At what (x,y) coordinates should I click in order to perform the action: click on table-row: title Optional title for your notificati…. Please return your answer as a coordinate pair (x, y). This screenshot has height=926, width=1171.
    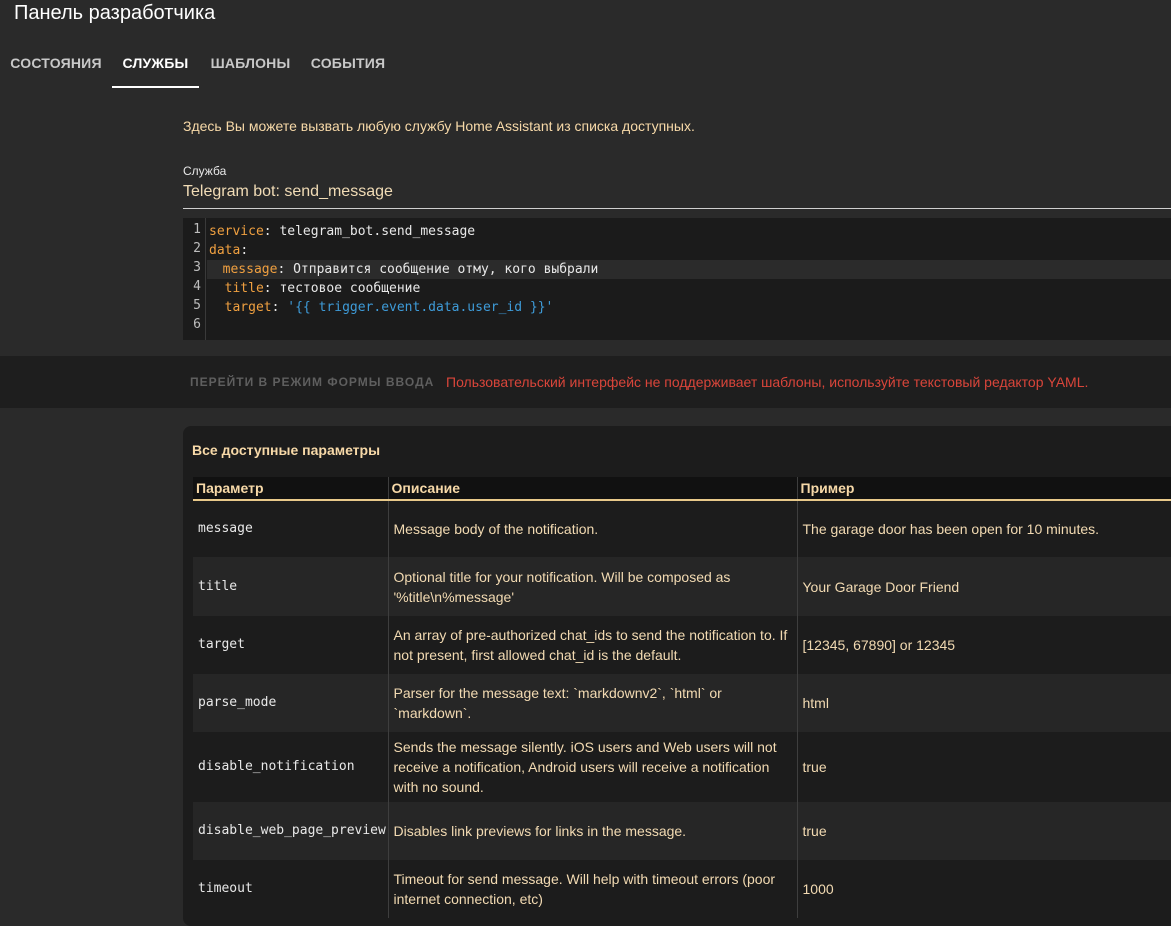
    Looking at the image, I should click on (682, 586).